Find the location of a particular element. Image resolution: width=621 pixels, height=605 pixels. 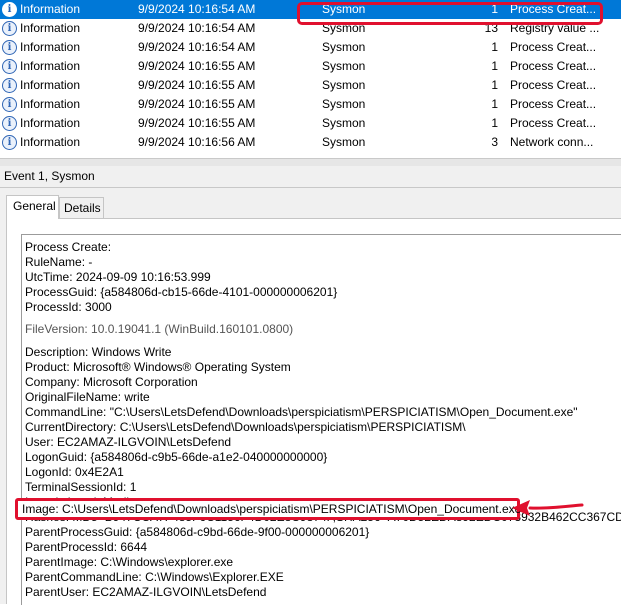

event-id-cell: 13 is located at coordinates (491, 28).